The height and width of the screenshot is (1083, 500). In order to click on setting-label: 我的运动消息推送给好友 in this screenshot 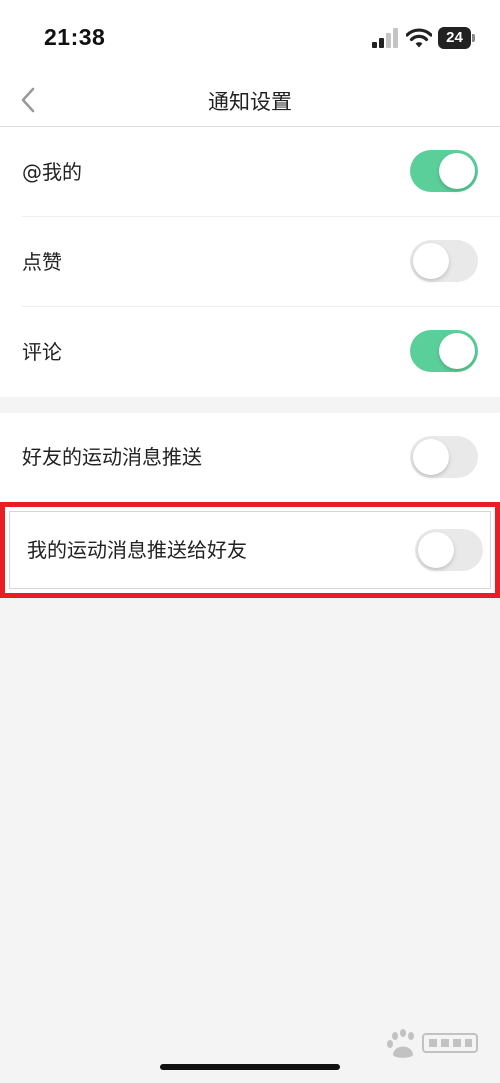, I will do `click(137, 550)`.